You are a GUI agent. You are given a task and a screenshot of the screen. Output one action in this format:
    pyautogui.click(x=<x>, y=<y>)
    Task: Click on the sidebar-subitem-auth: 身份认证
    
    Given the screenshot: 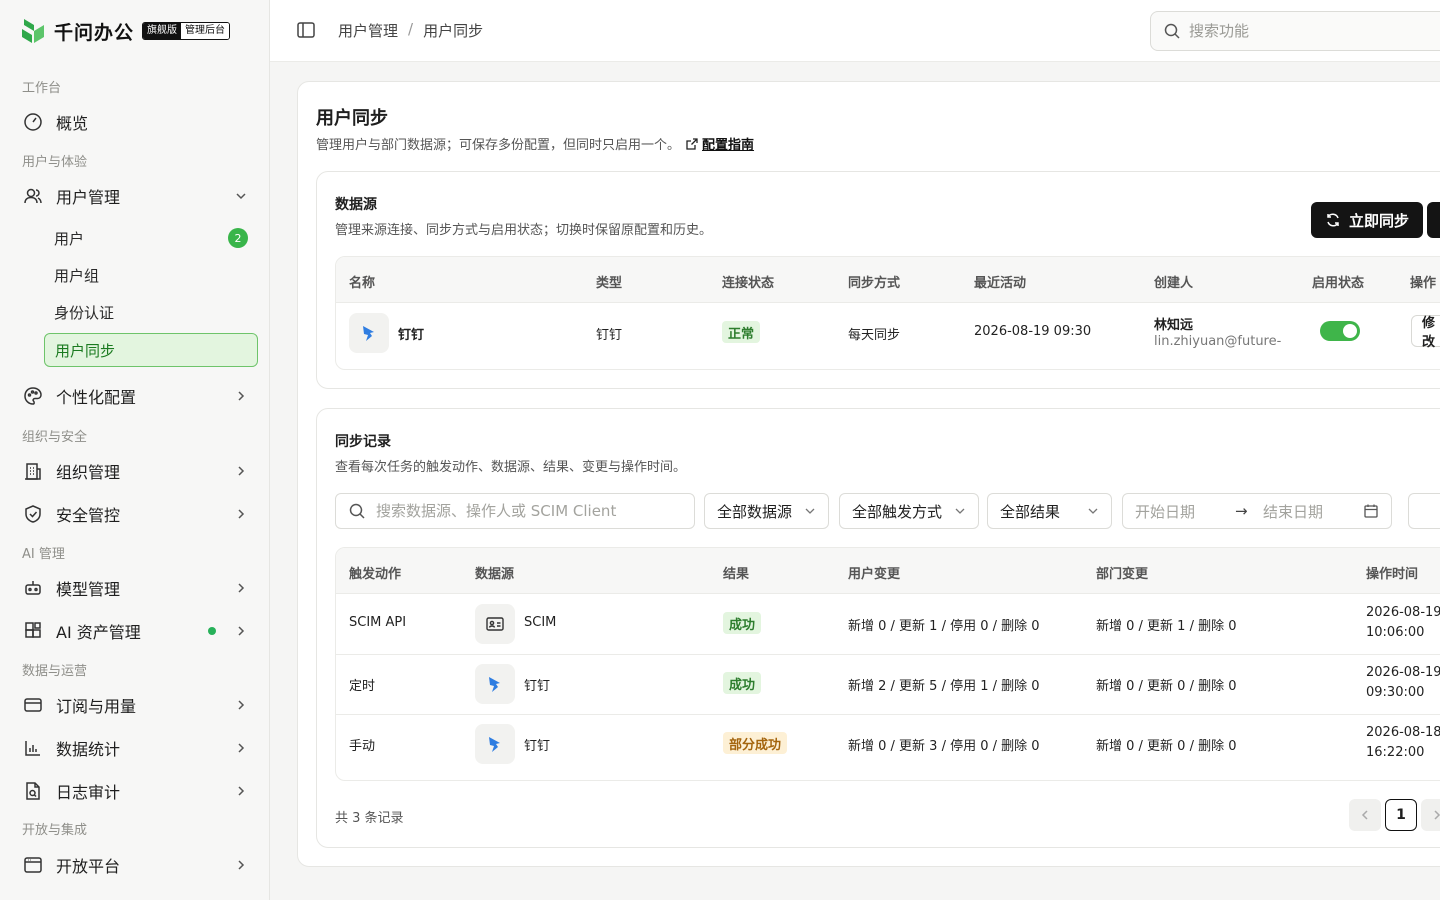 What is the action you would take?
    pyautogui.click(x=151, y=312)
    